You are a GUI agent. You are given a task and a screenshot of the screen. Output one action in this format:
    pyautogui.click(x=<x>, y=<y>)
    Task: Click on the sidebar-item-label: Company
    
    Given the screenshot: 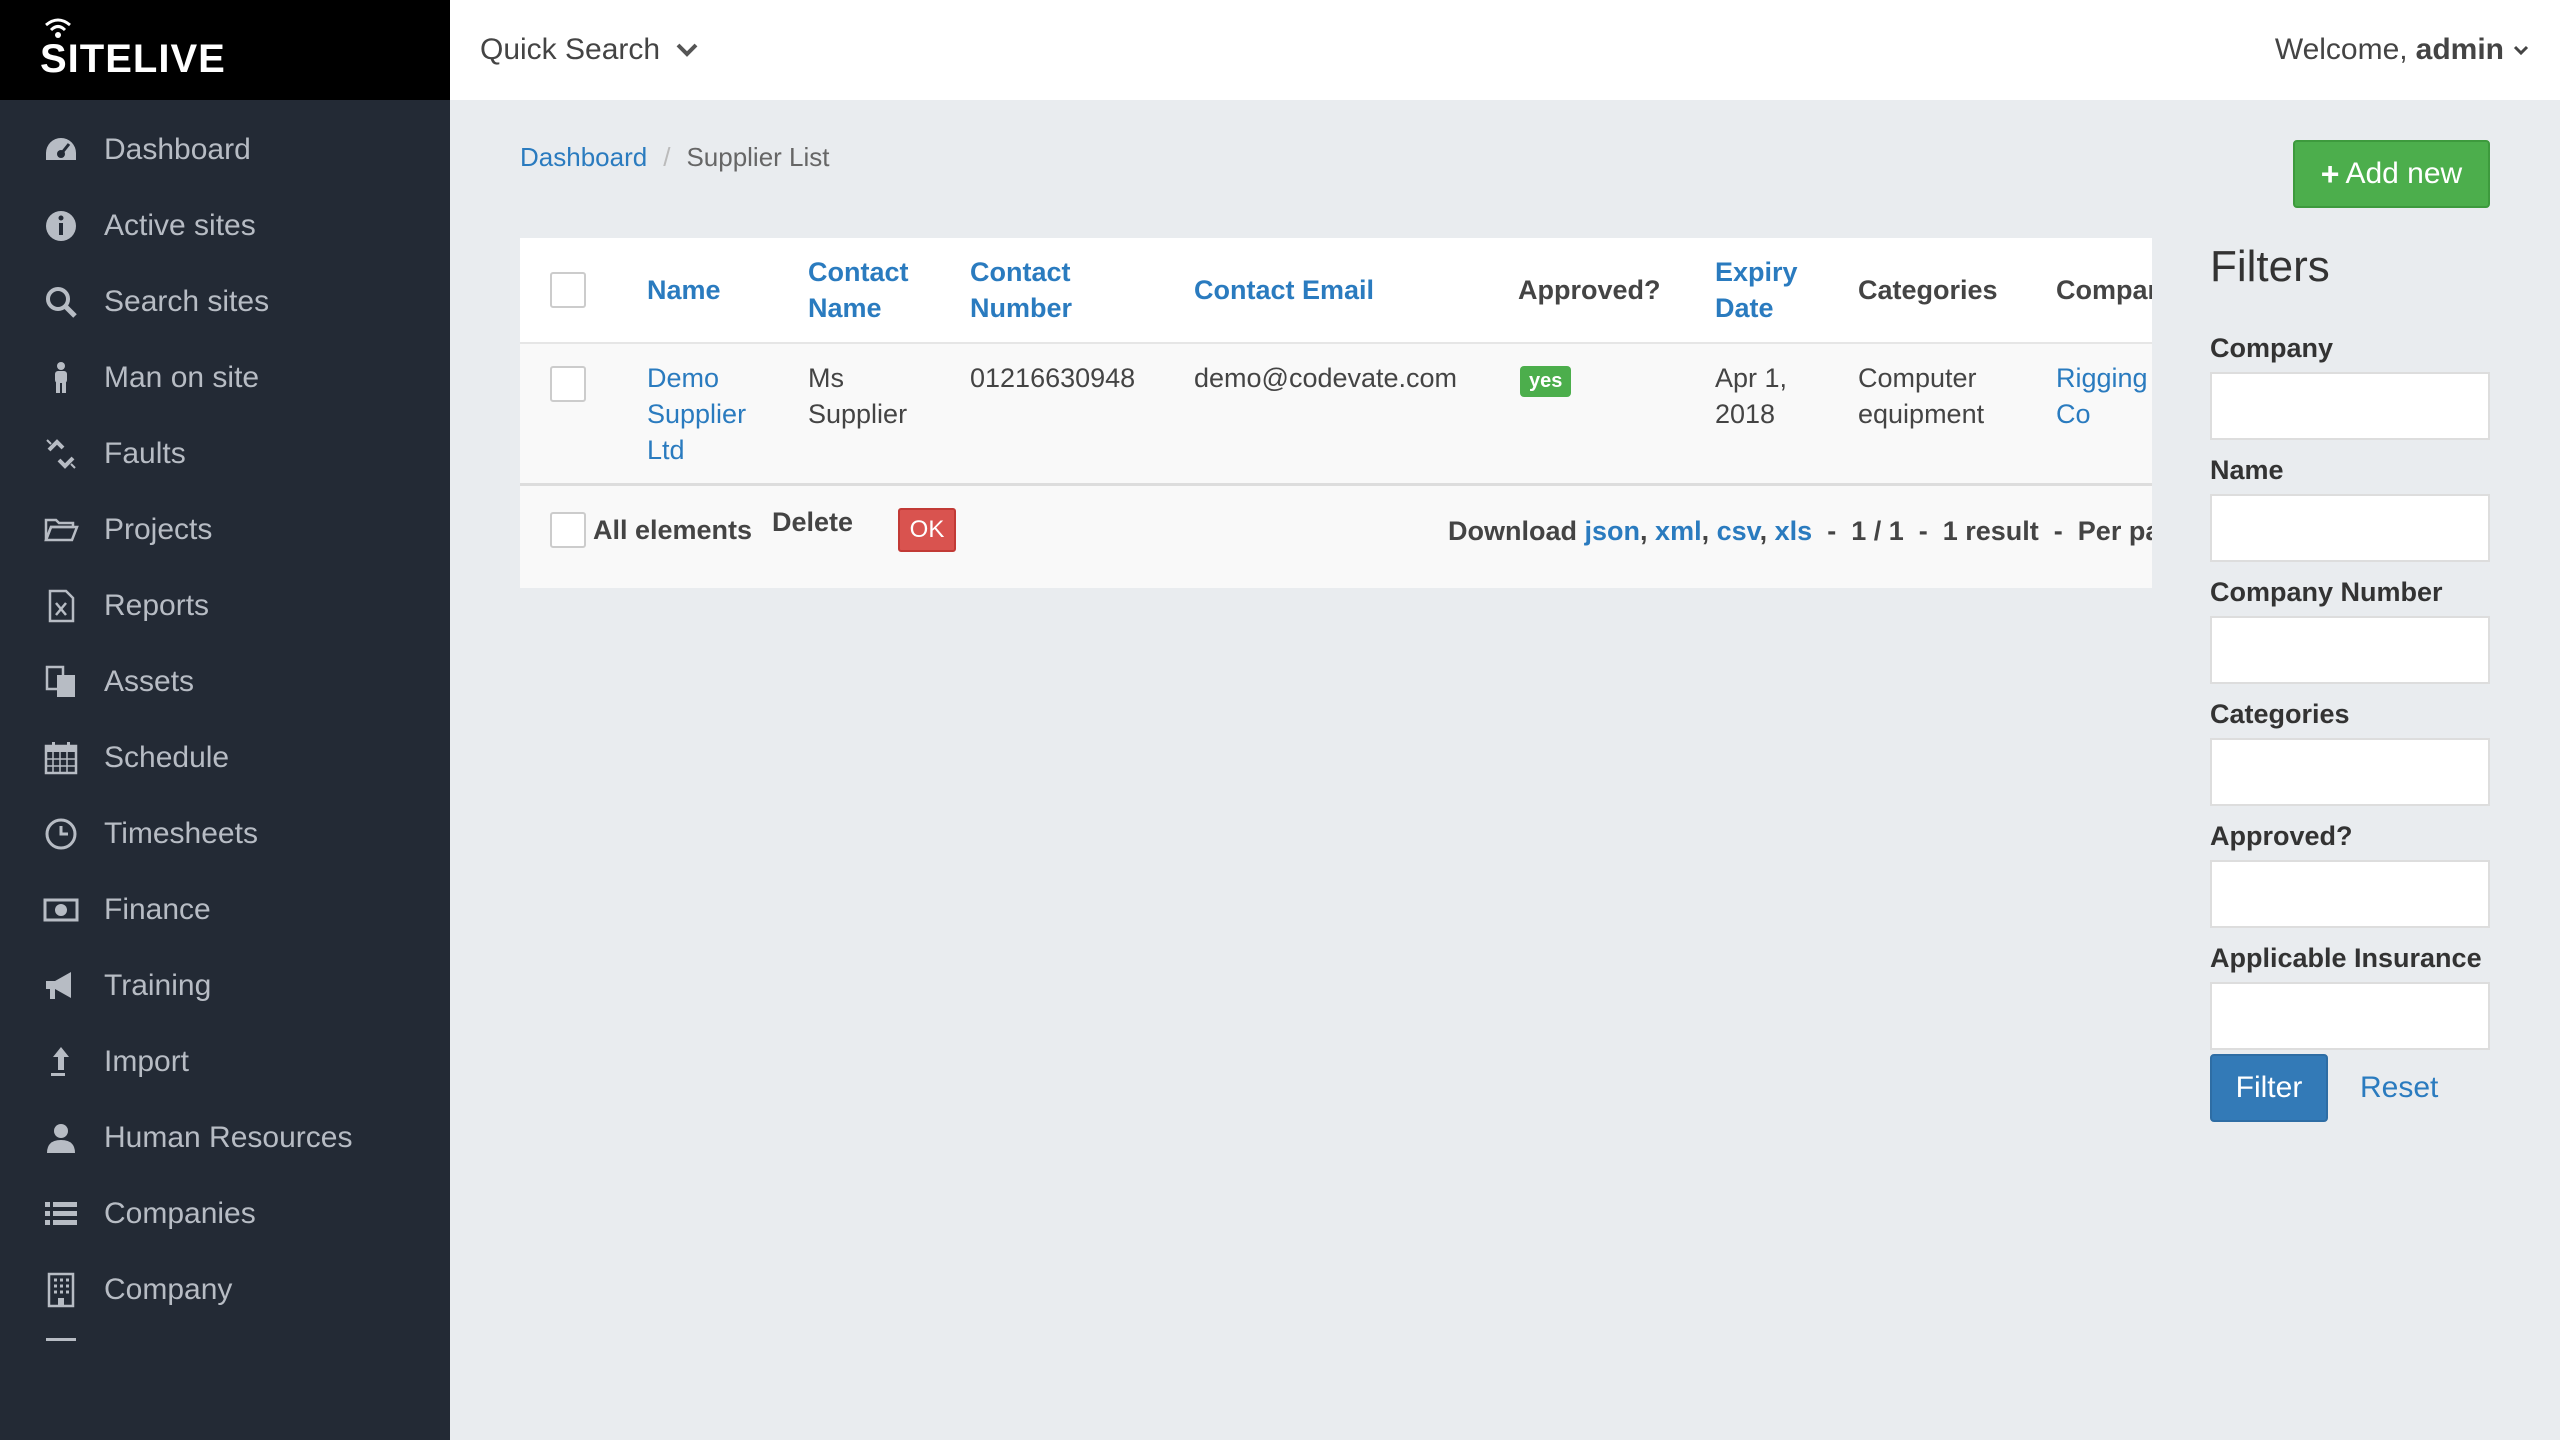 What is the action you would take?
    pyautogui.click(x=168, y=1289)
    